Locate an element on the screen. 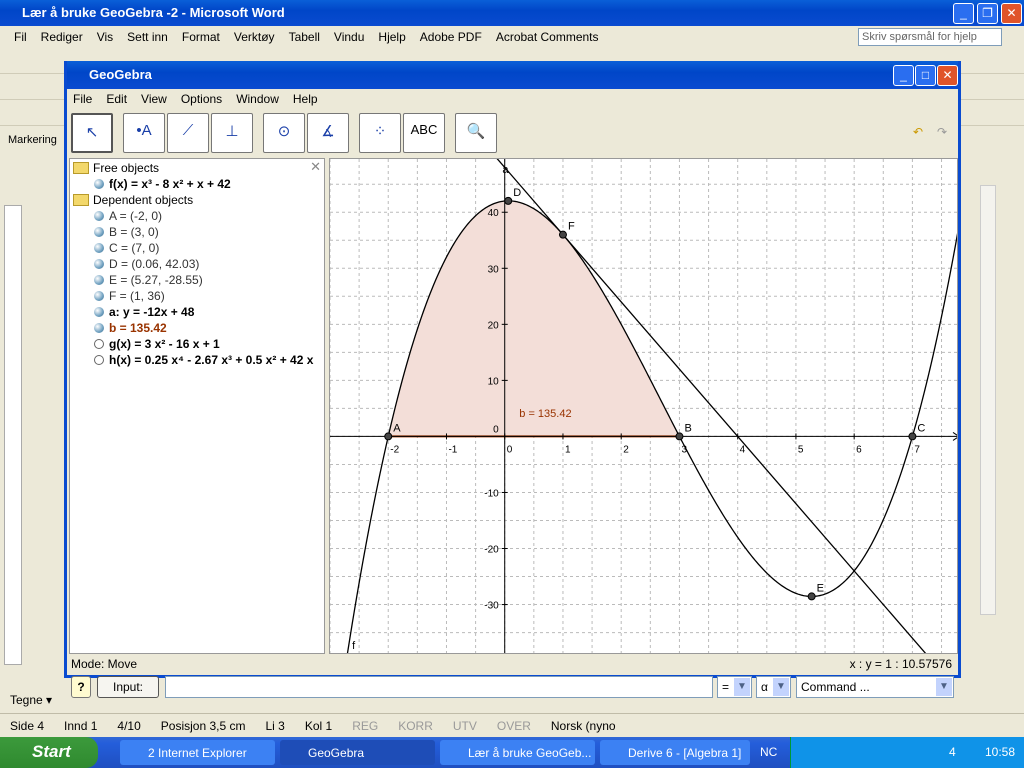 This screenshot has width=1024, height=768. y-tick-label: 20 is located at coordinates (494, 325).